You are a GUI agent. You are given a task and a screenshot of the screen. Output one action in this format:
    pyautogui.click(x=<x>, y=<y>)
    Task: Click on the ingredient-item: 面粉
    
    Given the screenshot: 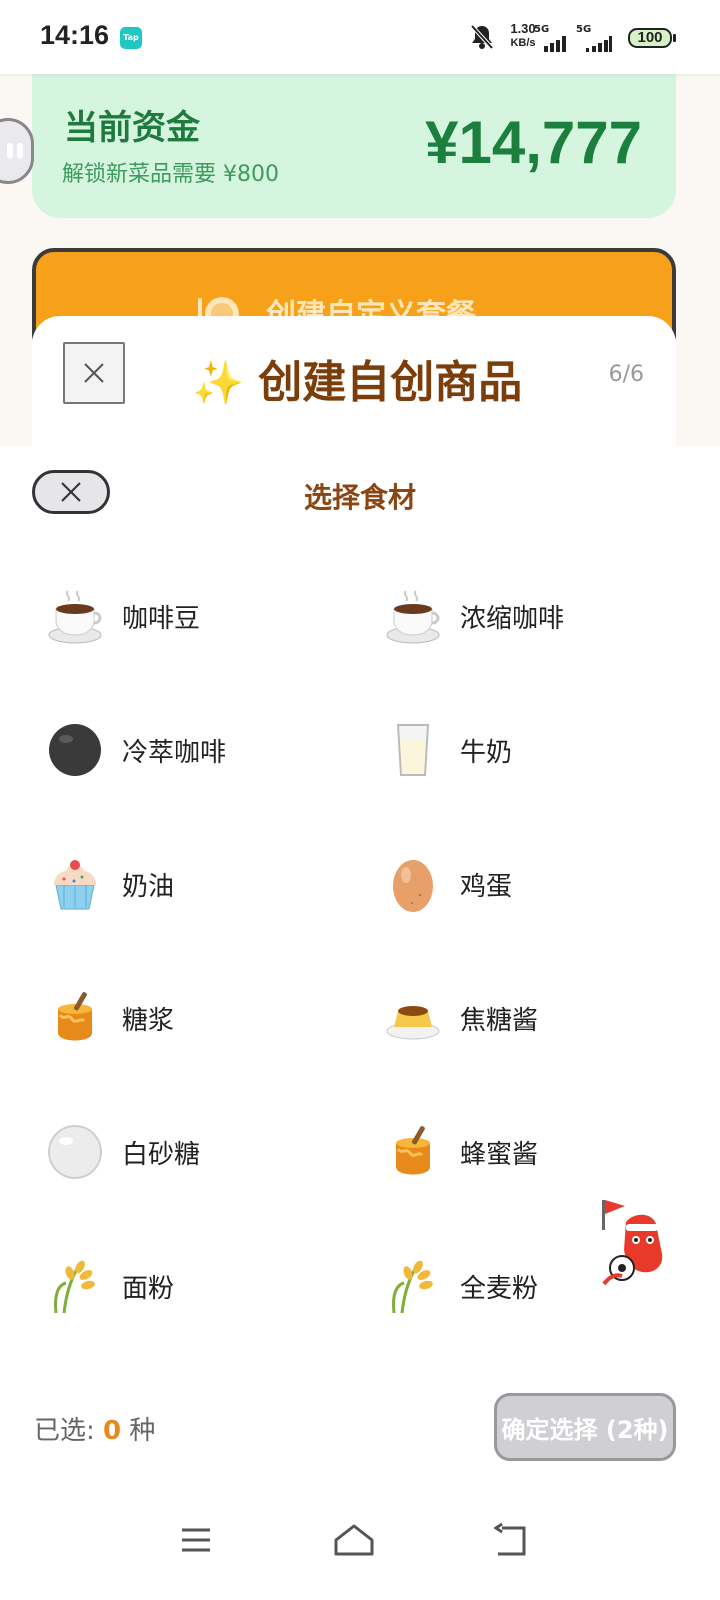 What is the action you would take?
    pyautogui.click(x=160, y=1286)
    